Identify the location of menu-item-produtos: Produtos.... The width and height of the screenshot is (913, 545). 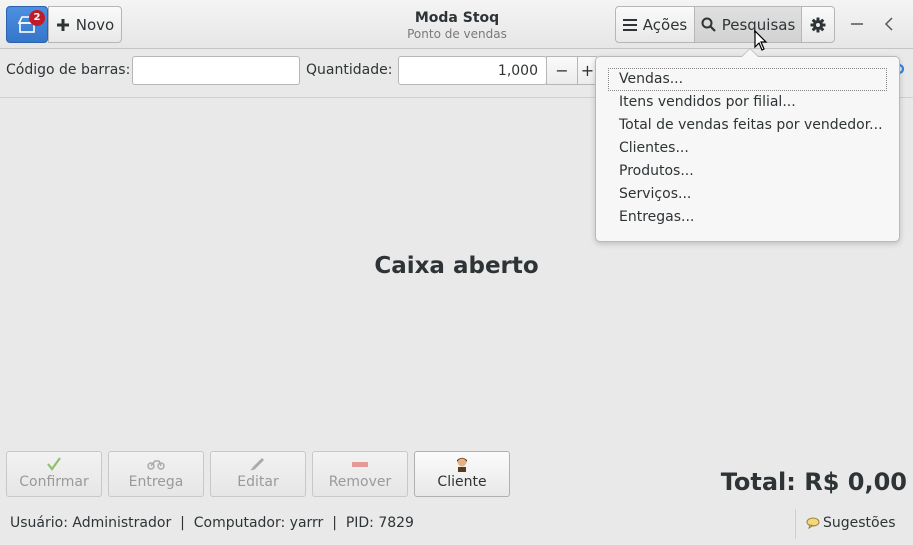
(747, 171).